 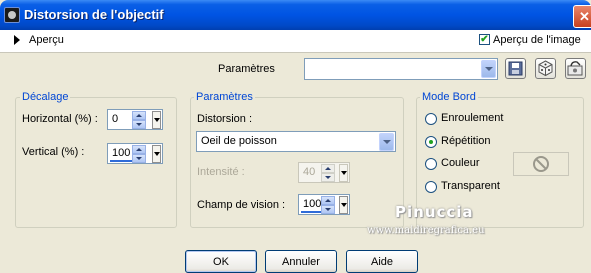 What do you see at coordinates (484, 39) in the screenshot?
I see `preview-image-checkbox: ✔` at bounding box center [484, 39].